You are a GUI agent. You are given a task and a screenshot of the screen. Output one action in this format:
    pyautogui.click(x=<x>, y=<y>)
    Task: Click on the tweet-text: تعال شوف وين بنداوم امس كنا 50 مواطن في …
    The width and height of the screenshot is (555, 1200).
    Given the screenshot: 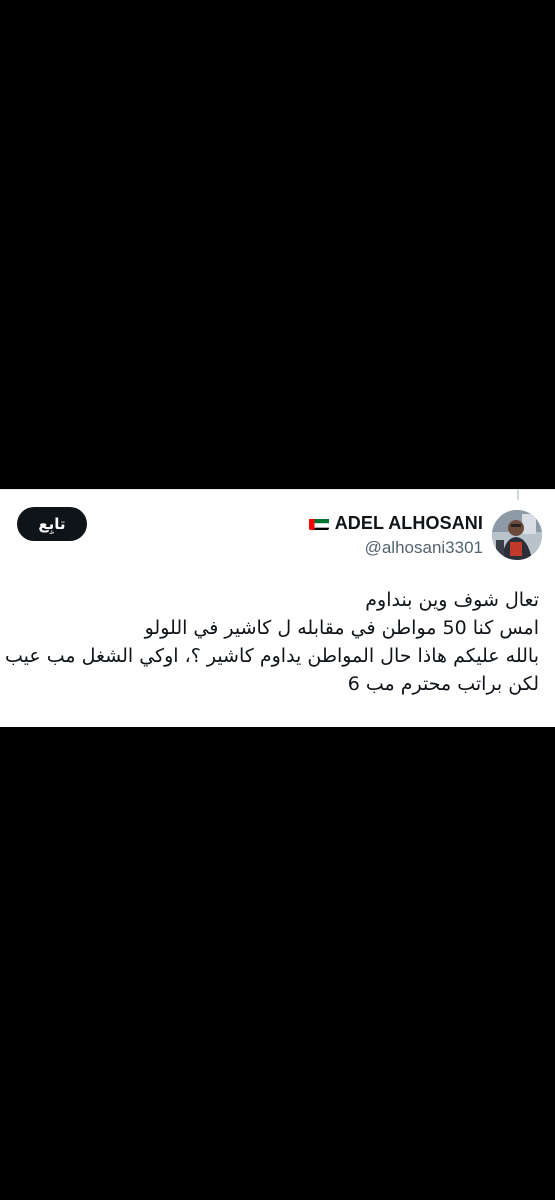 What is the action you would take?
    pyautogui.click(x=271, y=642)
    